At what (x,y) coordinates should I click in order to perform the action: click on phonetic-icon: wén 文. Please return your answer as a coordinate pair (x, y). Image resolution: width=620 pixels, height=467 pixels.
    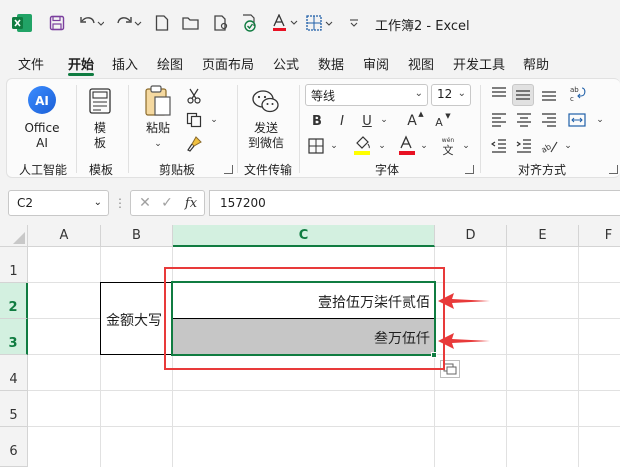
    Looking at the image, I should click on (448, 146).